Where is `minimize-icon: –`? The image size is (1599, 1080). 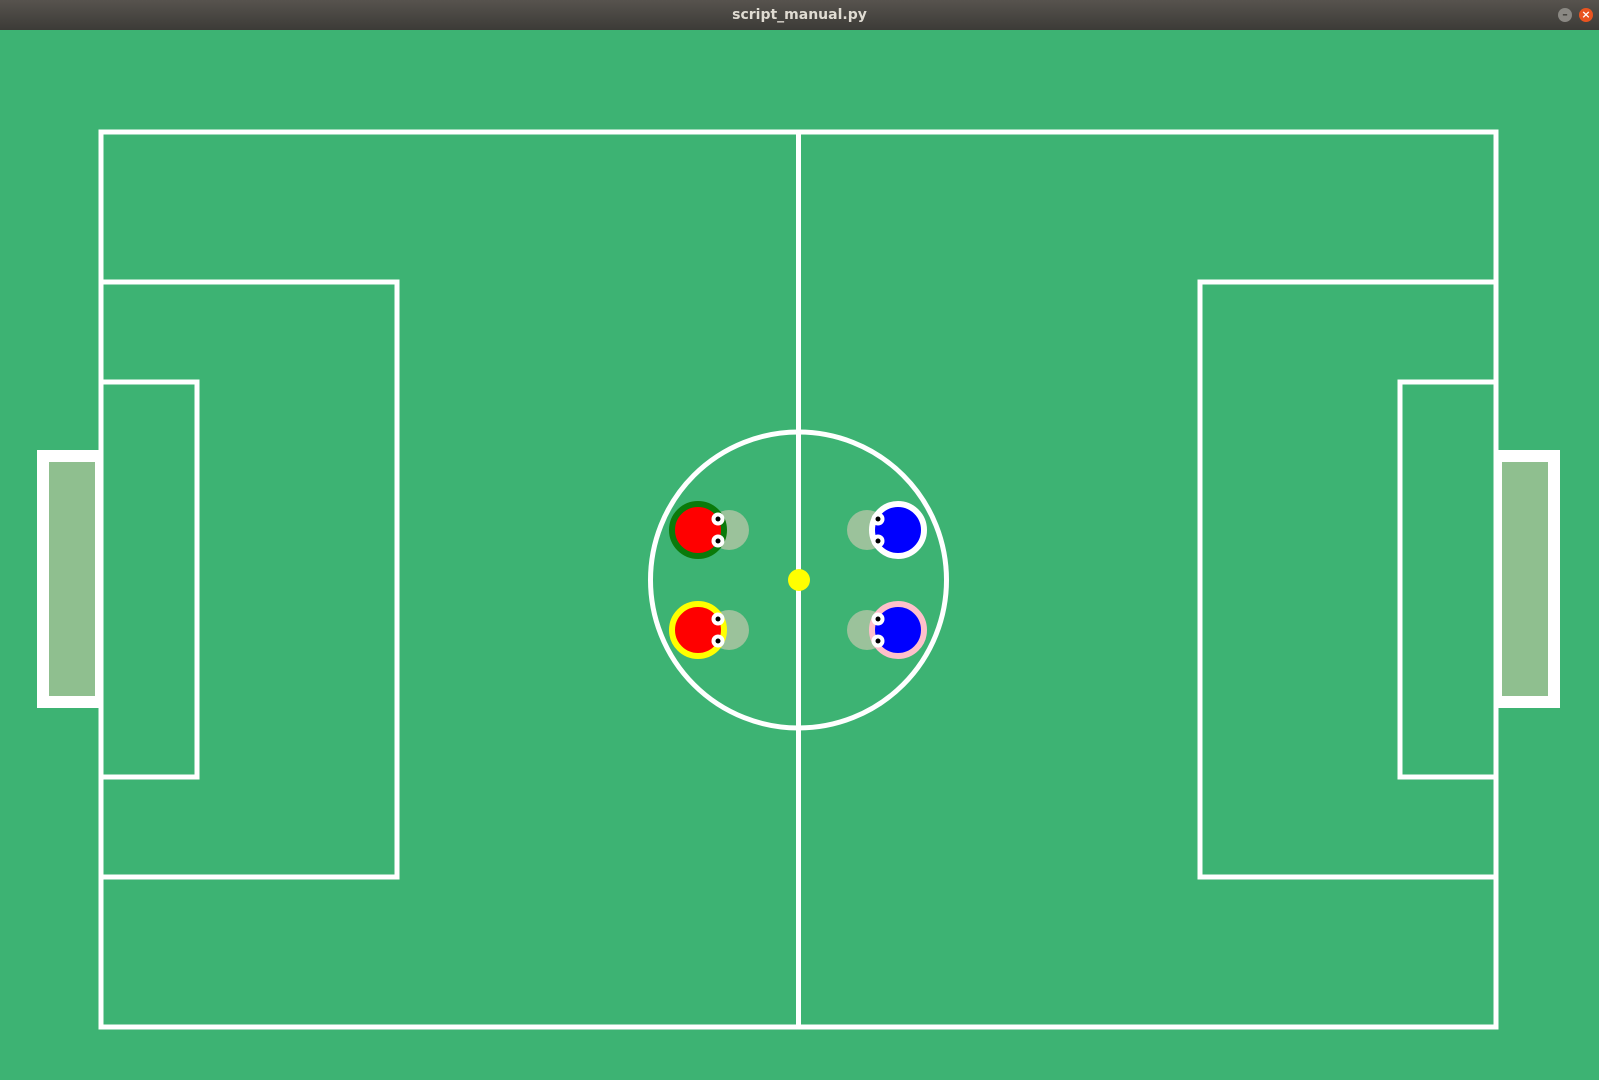
minimize-icon: – is located at coordinates (1565, 14).